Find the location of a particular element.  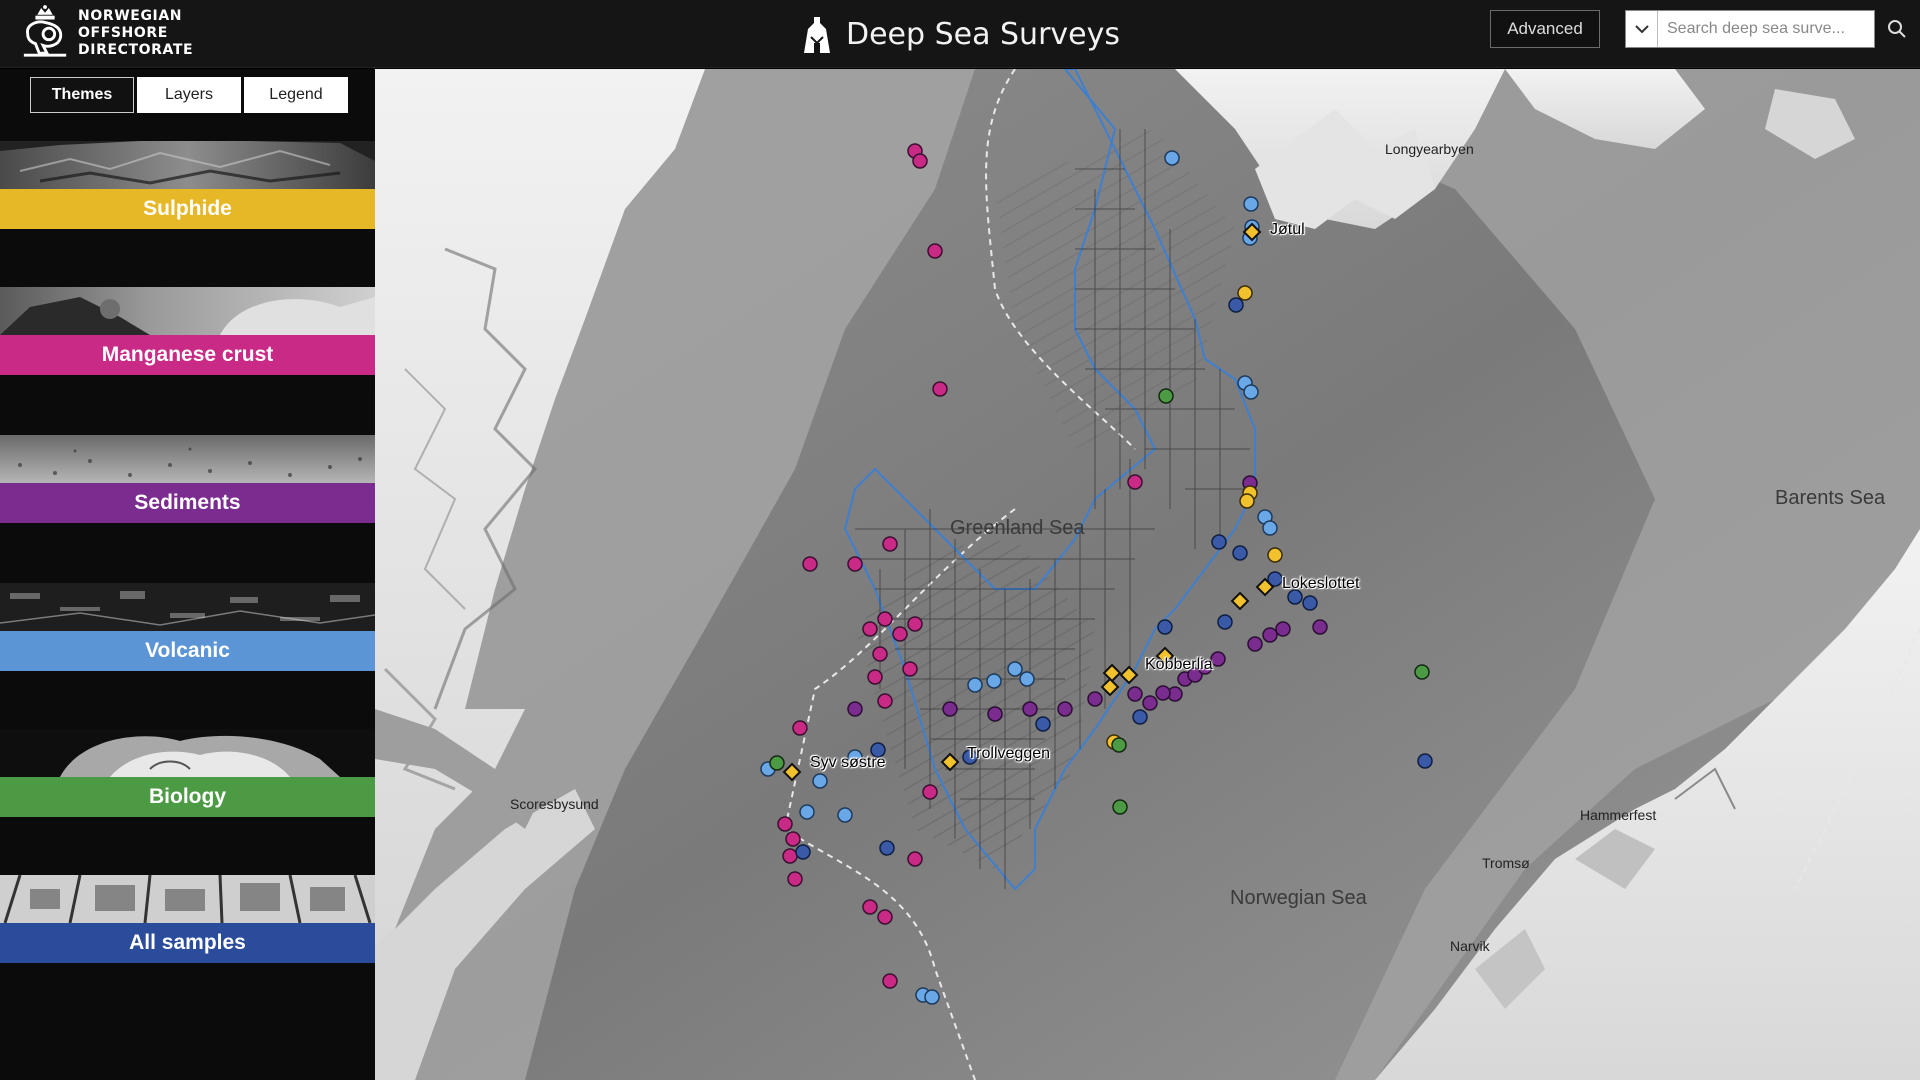

search-icon is located at coordinates (1897, 29).